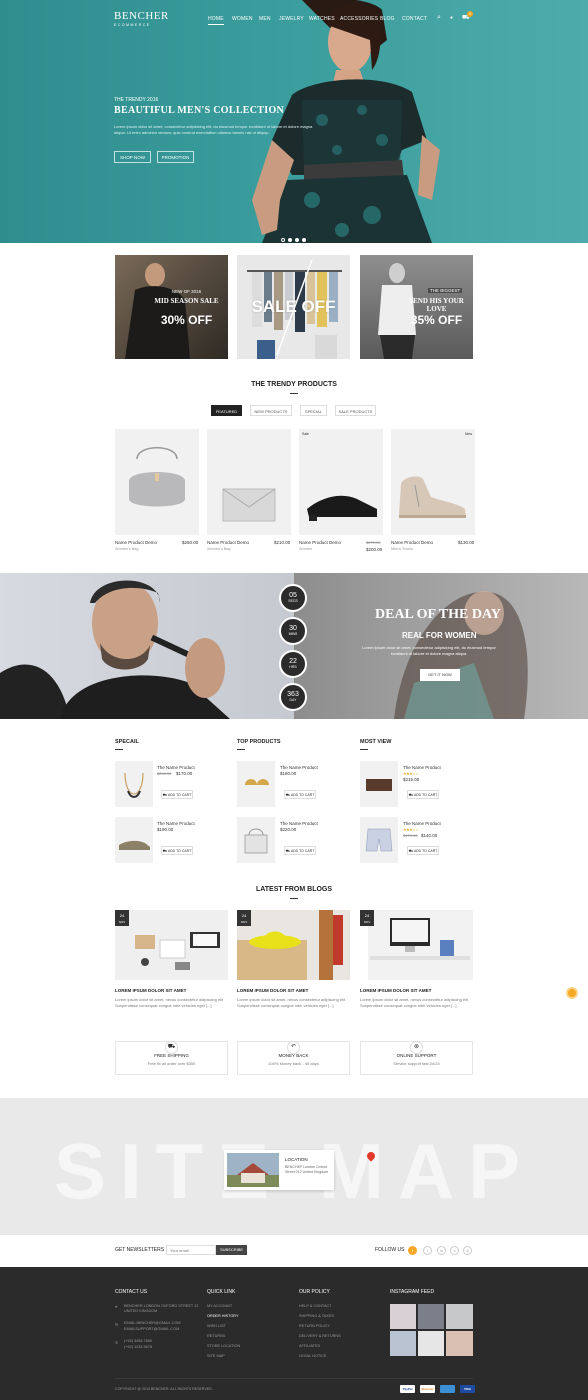  Describe the element at coordinates (231, 1250) in the screenshot. I see `subscribe-button: SUBSCRIBE` at that location.